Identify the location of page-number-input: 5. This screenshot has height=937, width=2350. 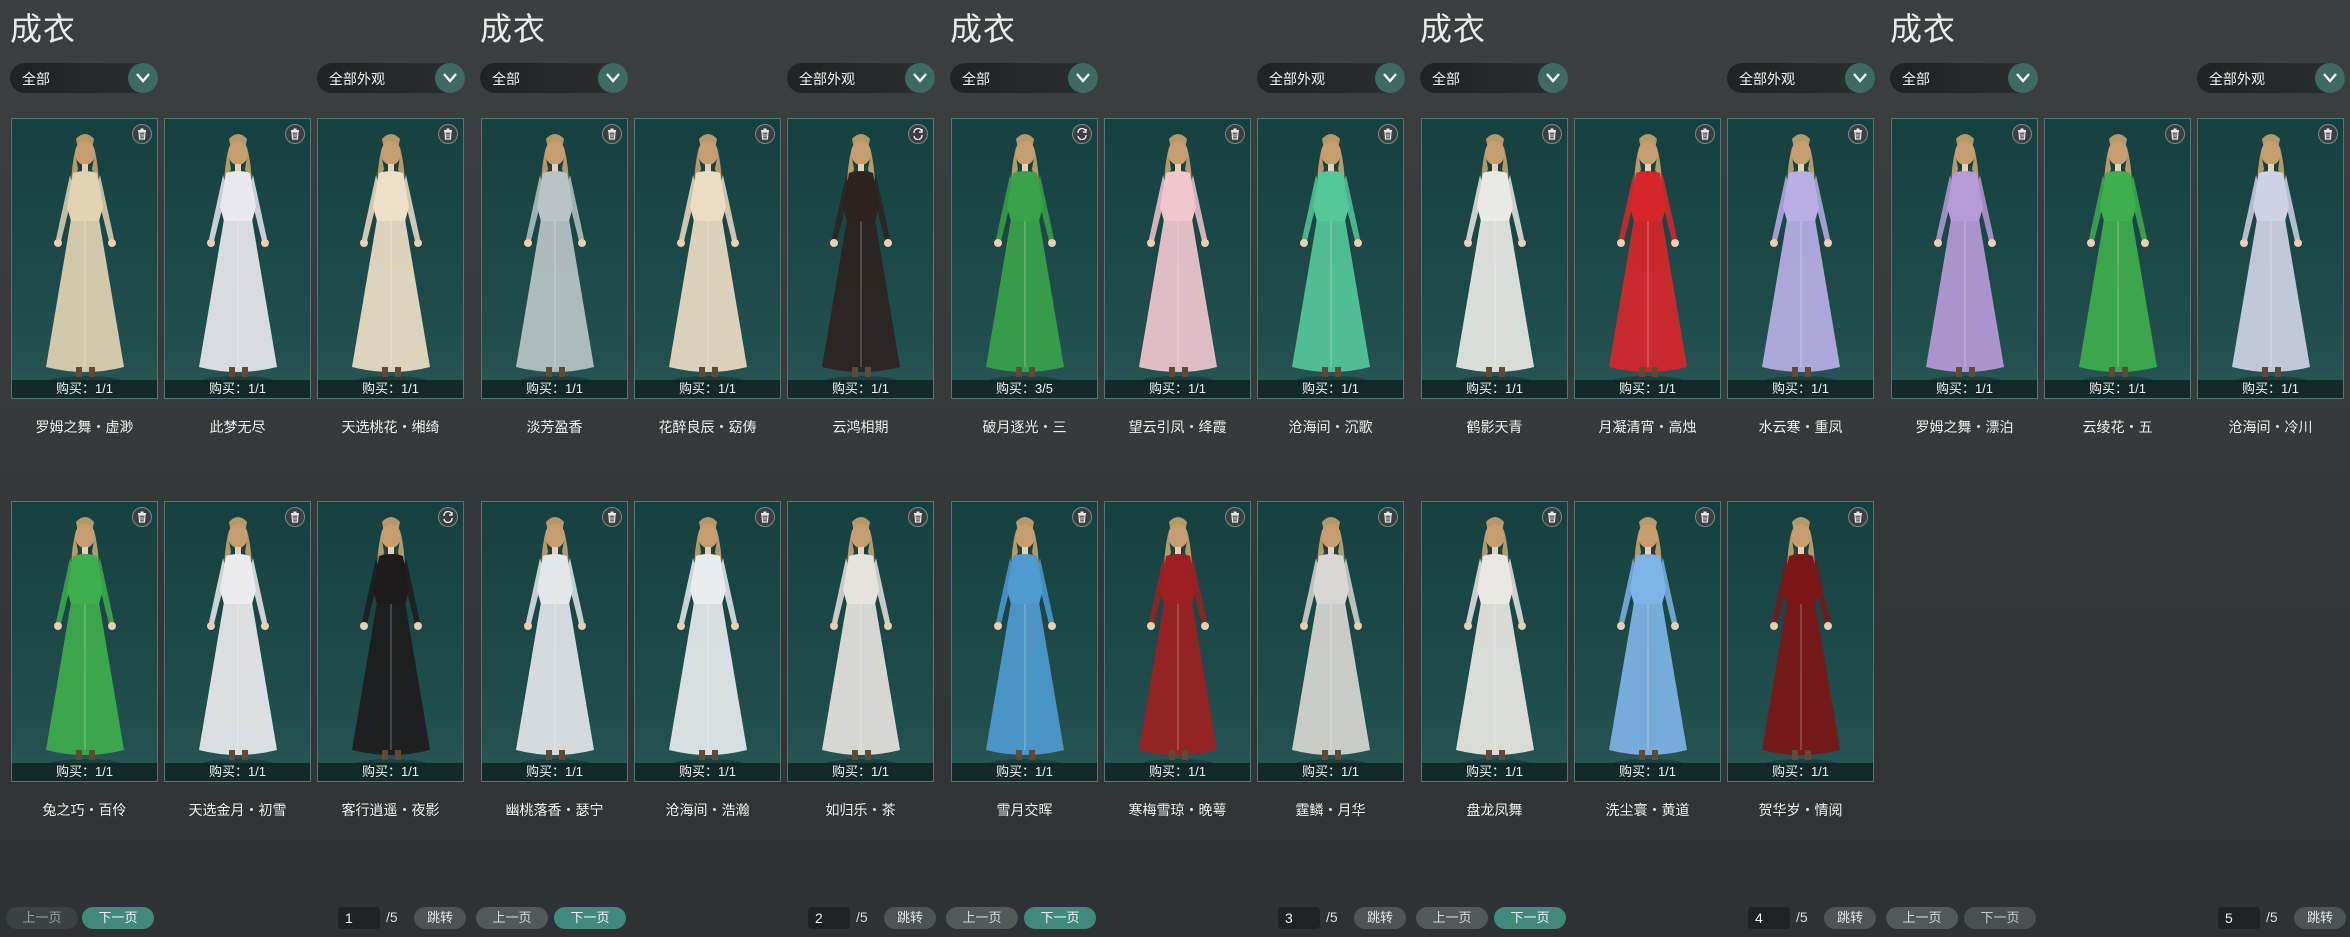
(2239, 918).